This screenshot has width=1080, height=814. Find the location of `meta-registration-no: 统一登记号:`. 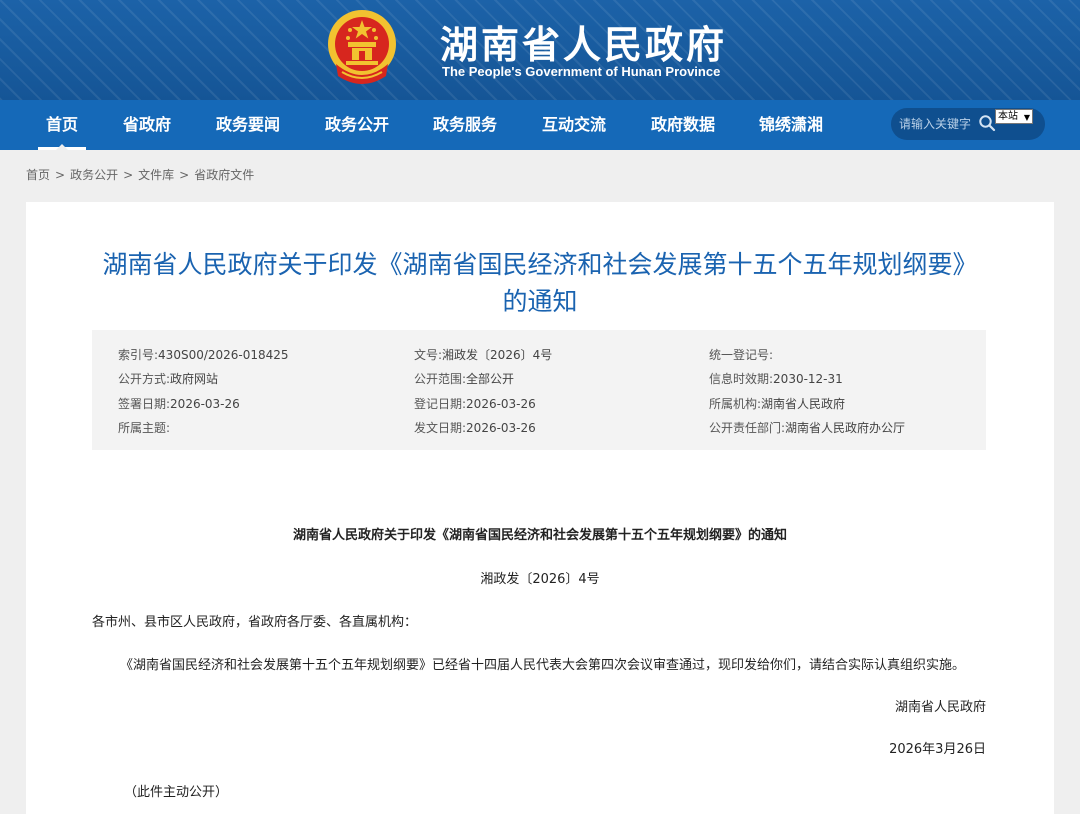

meta-registration-no: 统一登记号: is located at coordinates (741, 355).